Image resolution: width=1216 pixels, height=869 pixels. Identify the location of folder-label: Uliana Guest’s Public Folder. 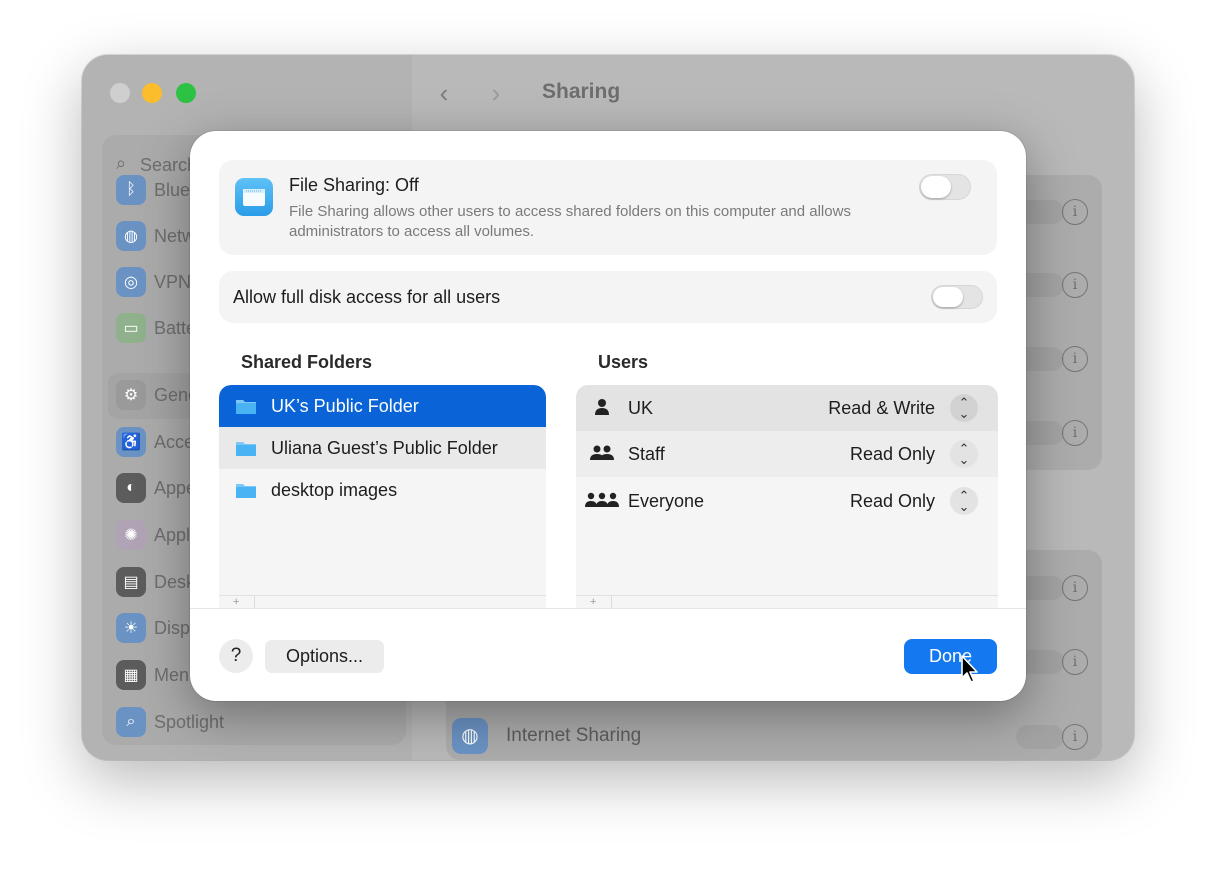
(384, 448).